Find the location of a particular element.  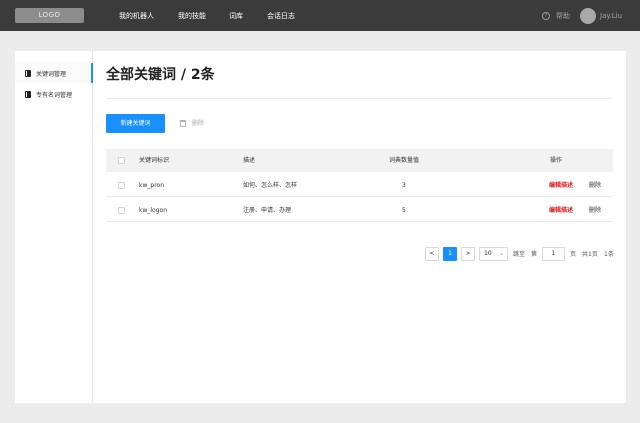

top-navbar: LOGO 我的机器人 我的技能 词库 会话日志 ? 帮助 Jay.Liu is located at coordinates (320, 15).